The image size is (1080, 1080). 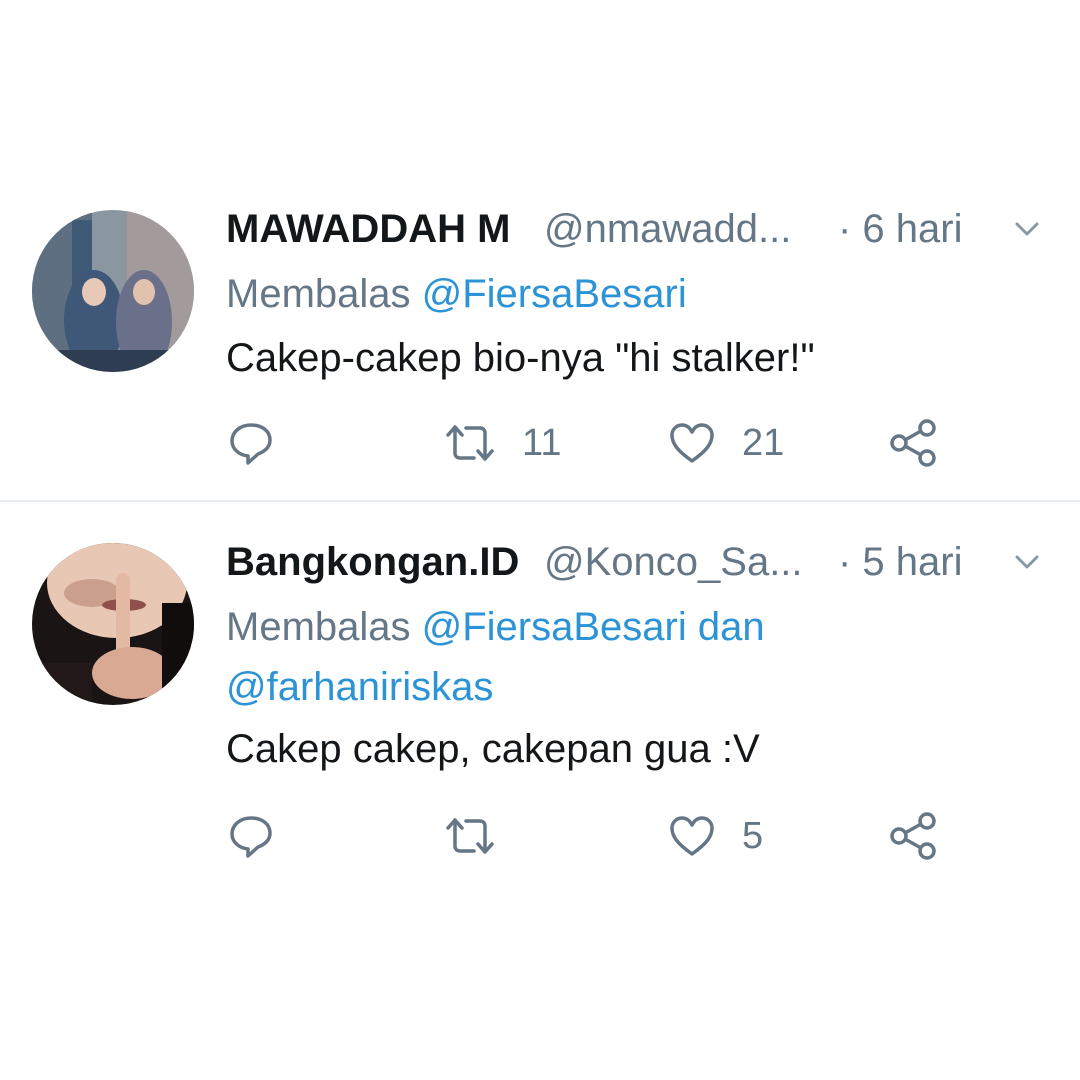 I want to click on mention-link: @farhaniriskas, so click(x=359, y=687).